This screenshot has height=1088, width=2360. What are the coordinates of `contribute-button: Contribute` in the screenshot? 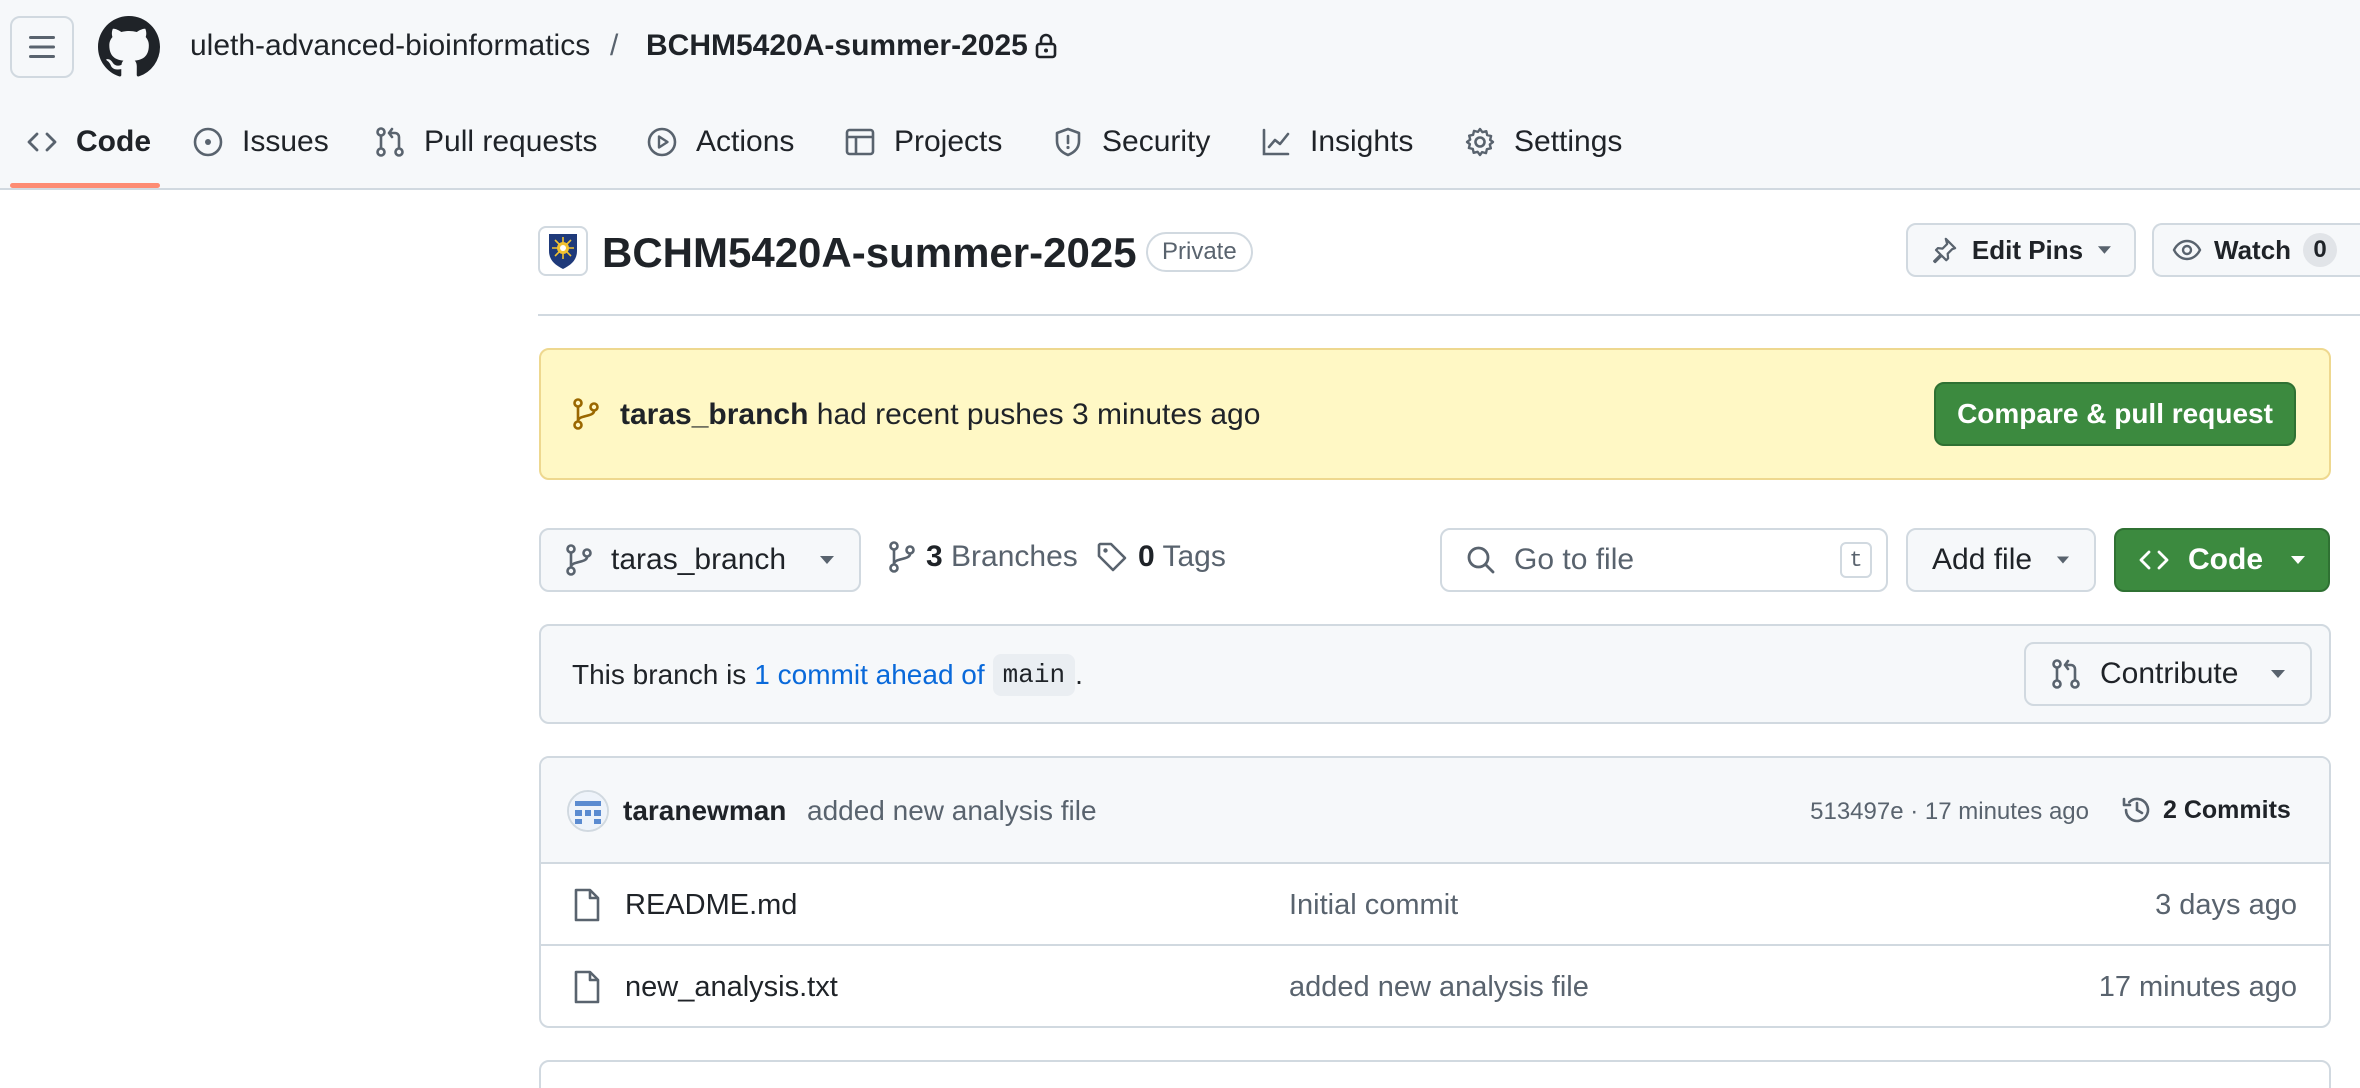 It's located at (2168, 674).